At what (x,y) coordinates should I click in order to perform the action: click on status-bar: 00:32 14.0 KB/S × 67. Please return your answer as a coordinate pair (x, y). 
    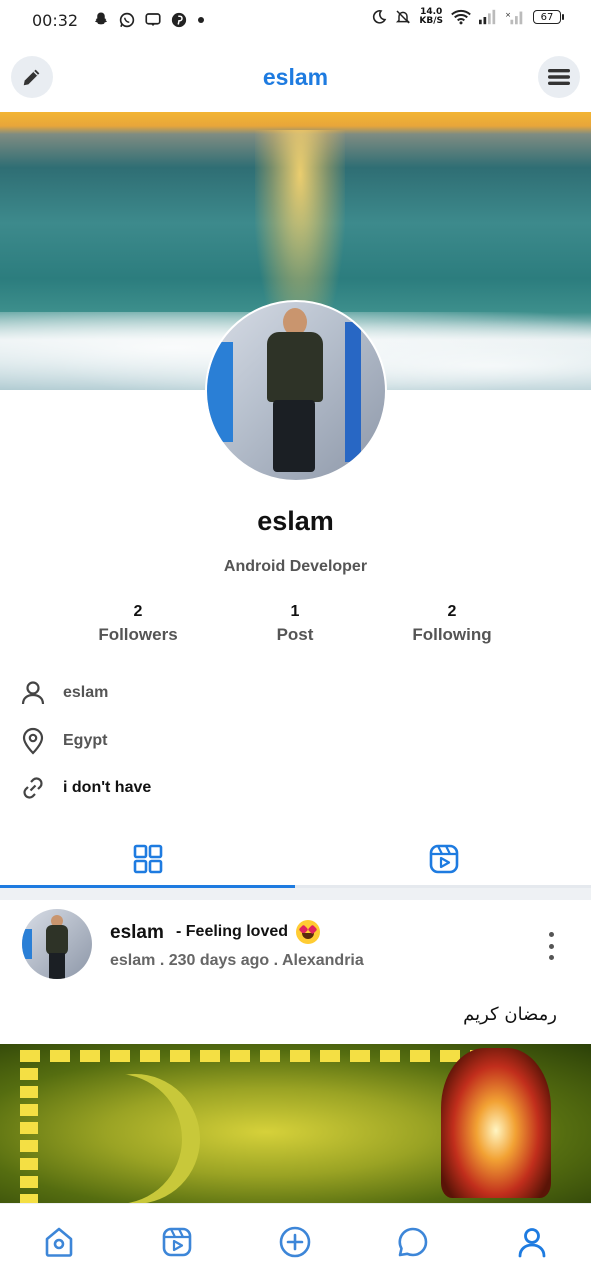
    Looking at the image, I should click on (295, 20).